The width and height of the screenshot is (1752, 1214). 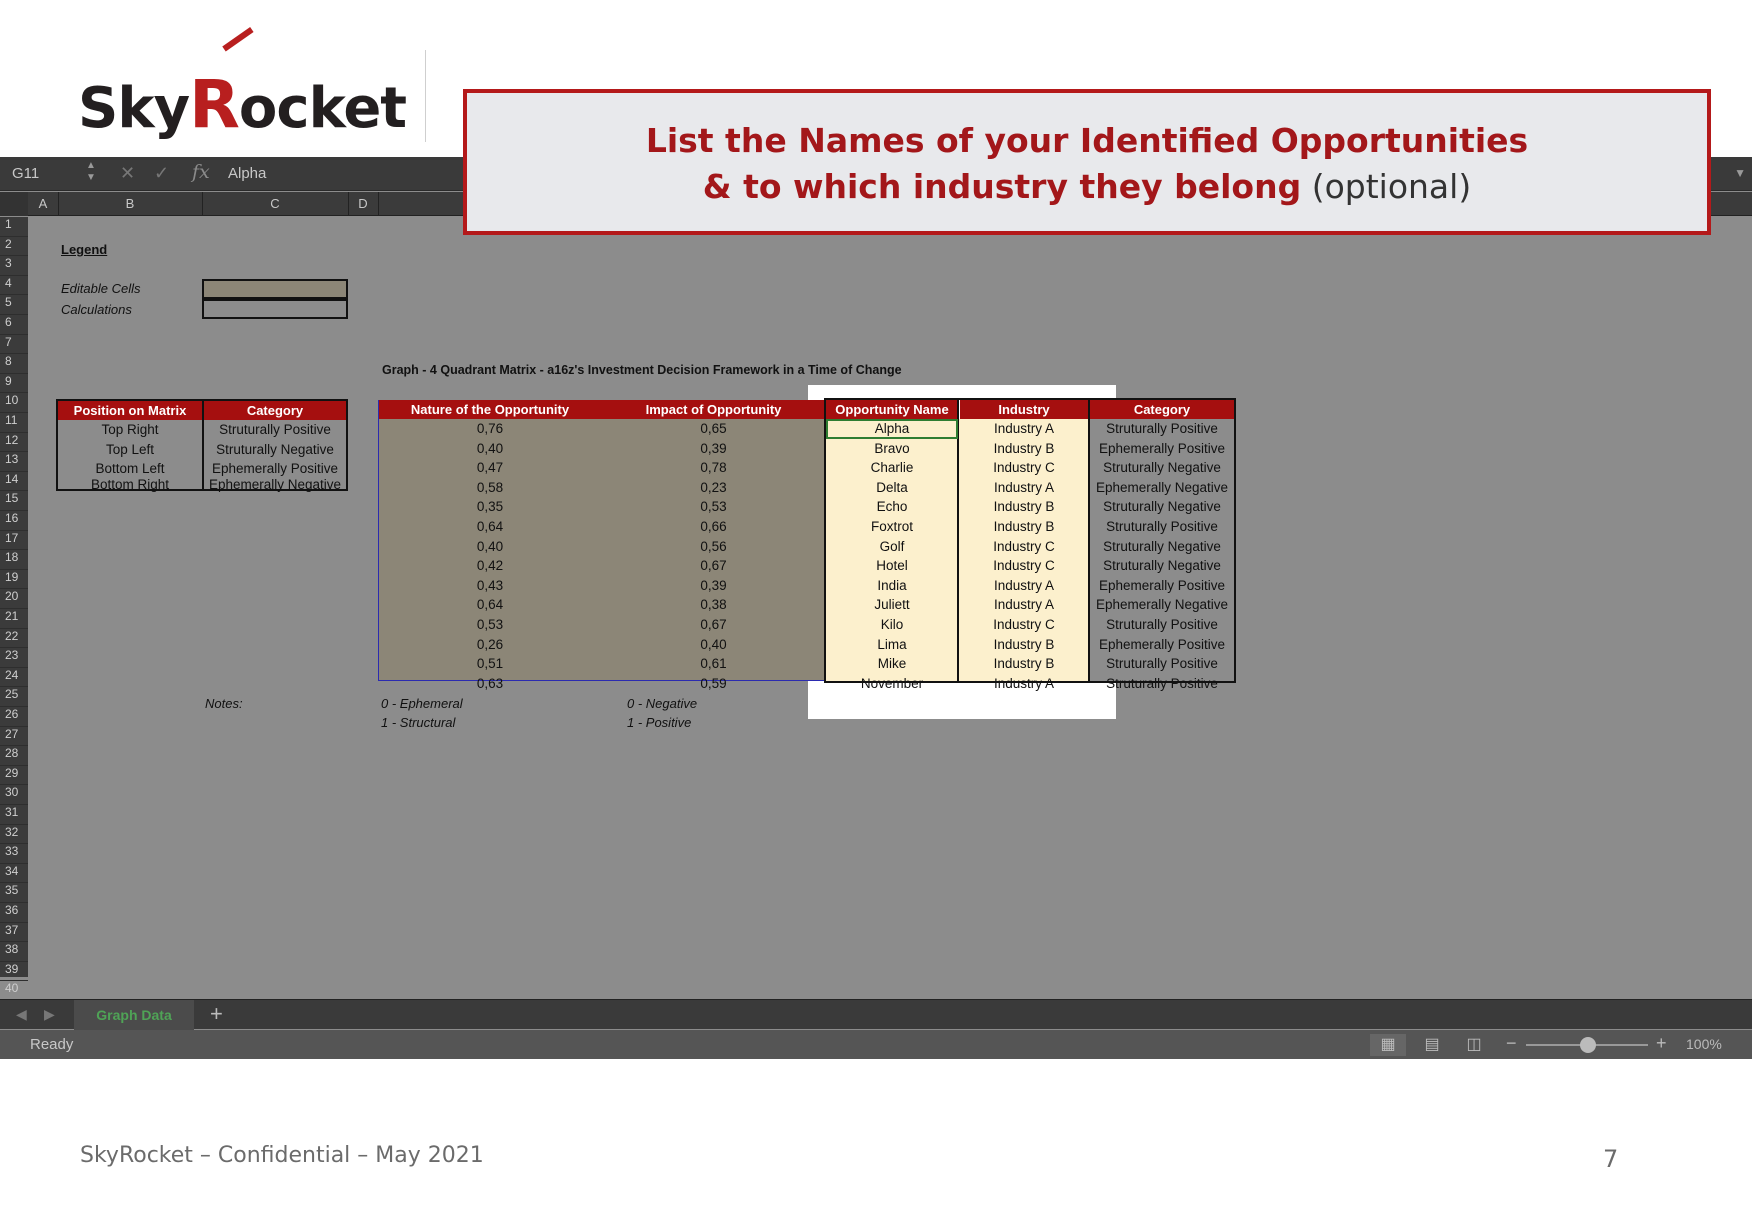 What do you see at coordinates (14, 815) in the screenshot?
I see `row-number: 31` at bounding box center [14, 815].